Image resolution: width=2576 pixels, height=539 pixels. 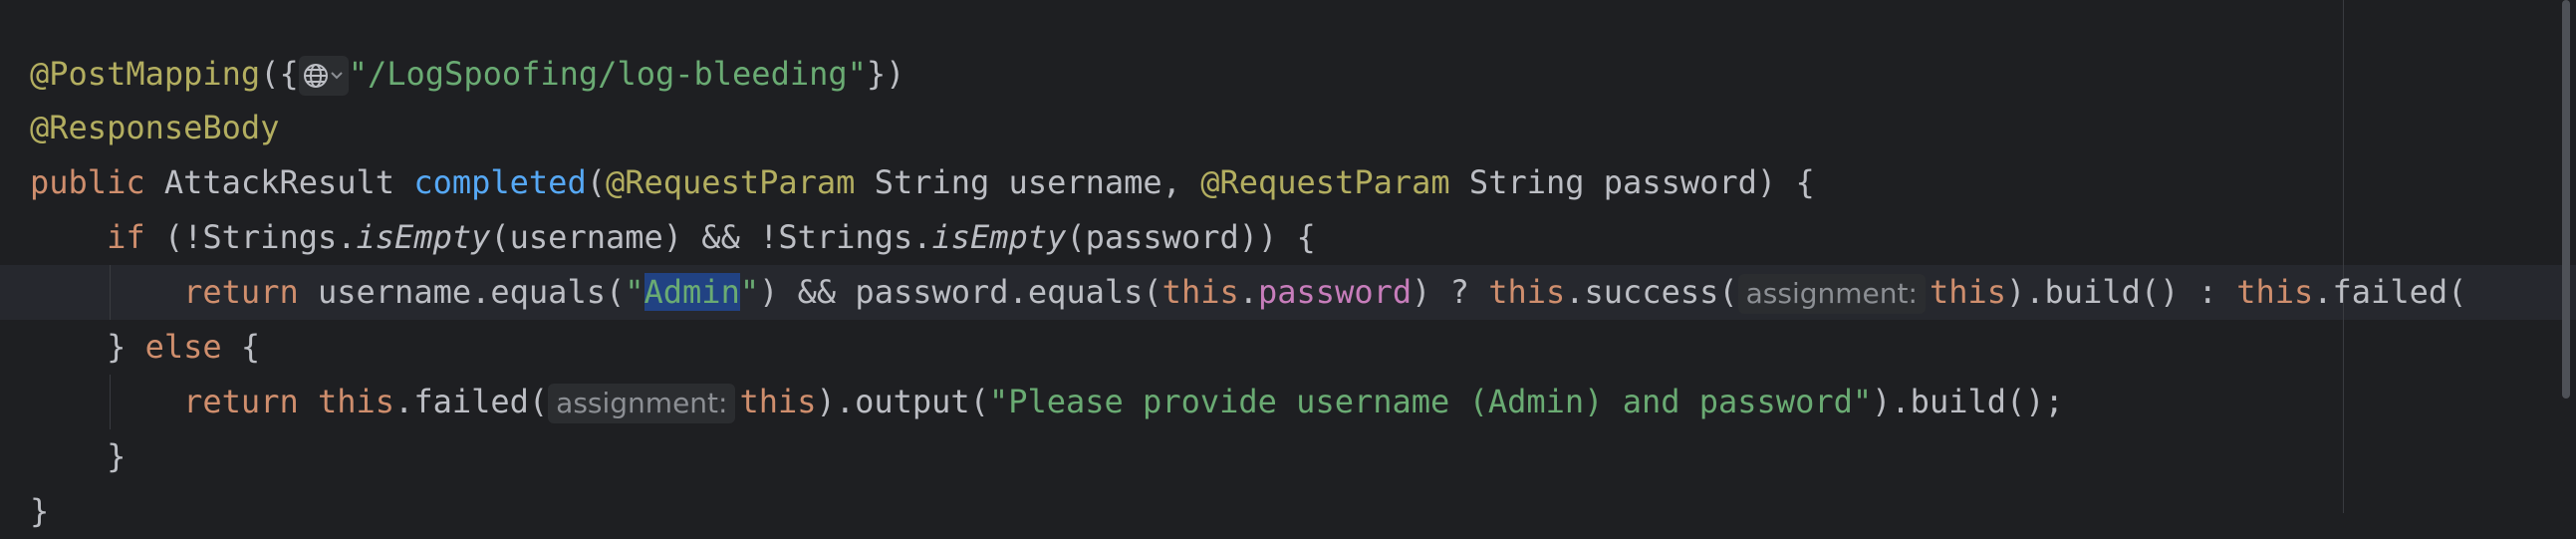 I want to click on vertical-scrollbar, so click(x=2566, y=199).